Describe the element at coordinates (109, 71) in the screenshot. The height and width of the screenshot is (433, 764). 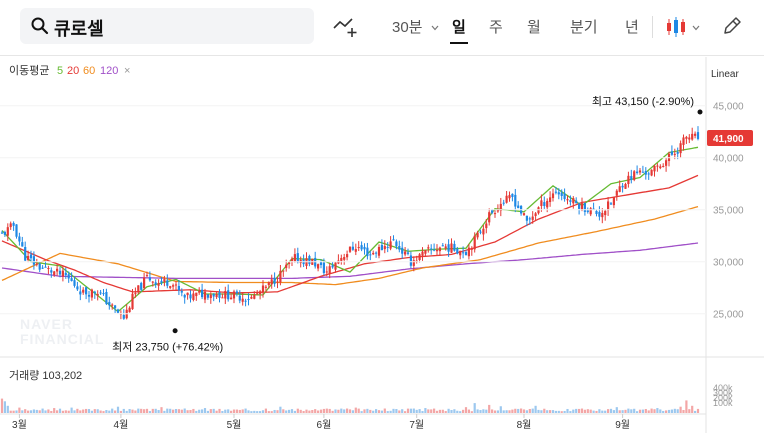
I see `ma120-legend: 120` at that location.